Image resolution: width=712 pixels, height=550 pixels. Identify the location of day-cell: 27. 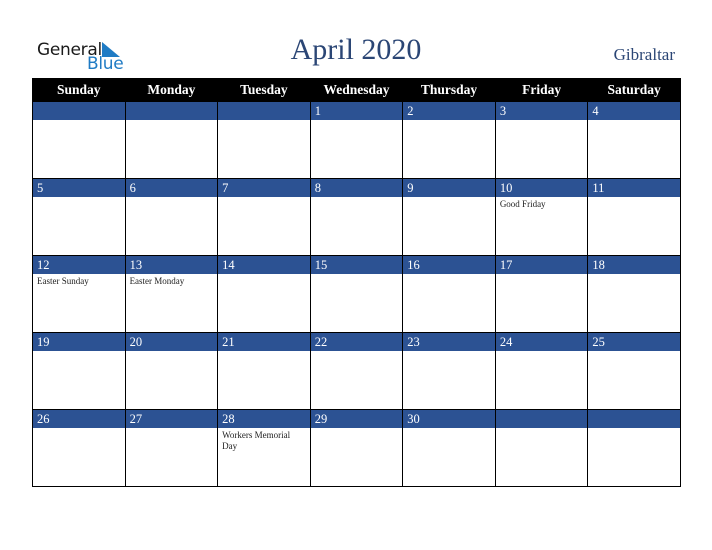
(171, 448).